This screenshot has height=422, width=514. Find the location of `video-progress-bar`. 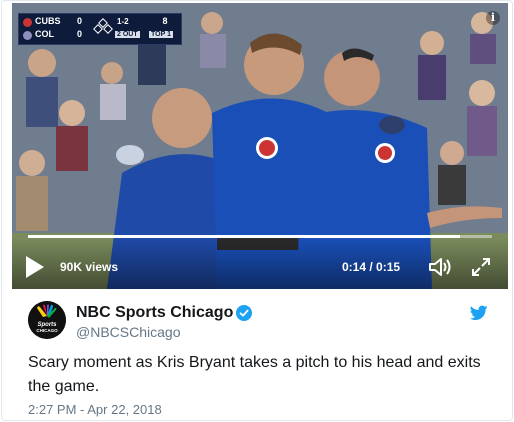

video-progress-bar is located at coordinates (260, 236).